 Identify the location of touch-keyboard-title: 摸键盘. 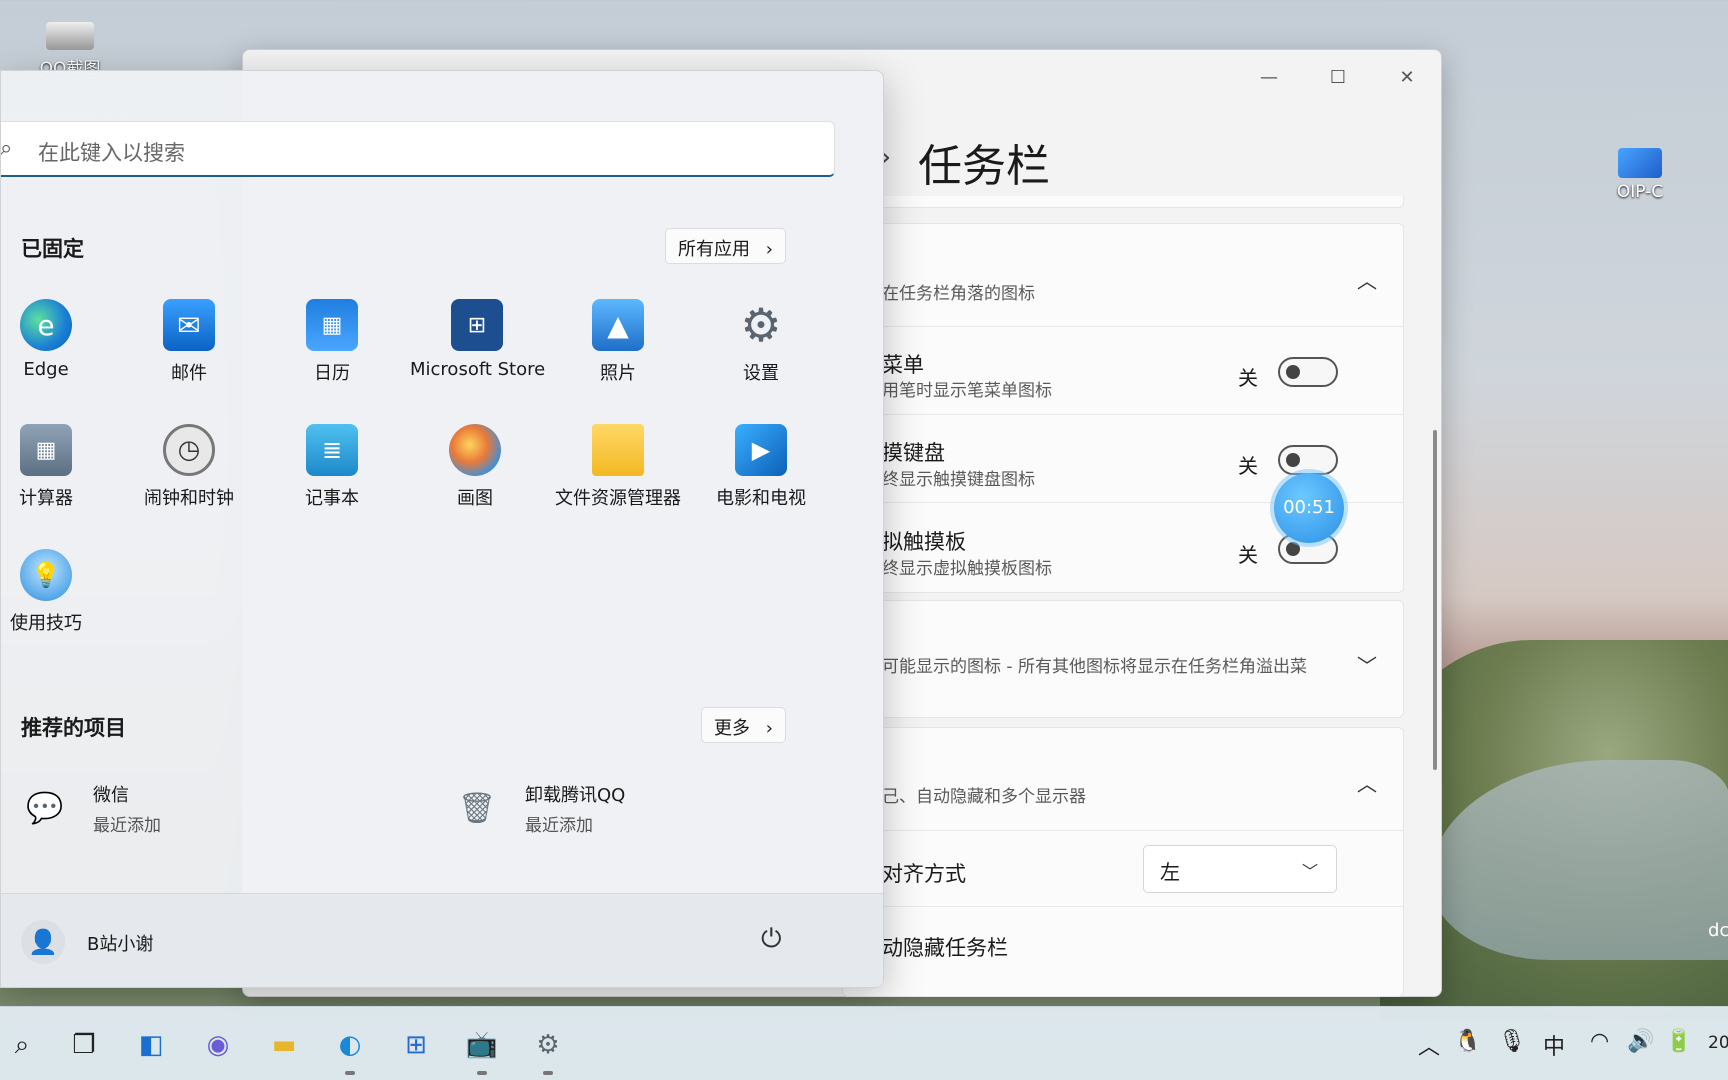
(913, 453).